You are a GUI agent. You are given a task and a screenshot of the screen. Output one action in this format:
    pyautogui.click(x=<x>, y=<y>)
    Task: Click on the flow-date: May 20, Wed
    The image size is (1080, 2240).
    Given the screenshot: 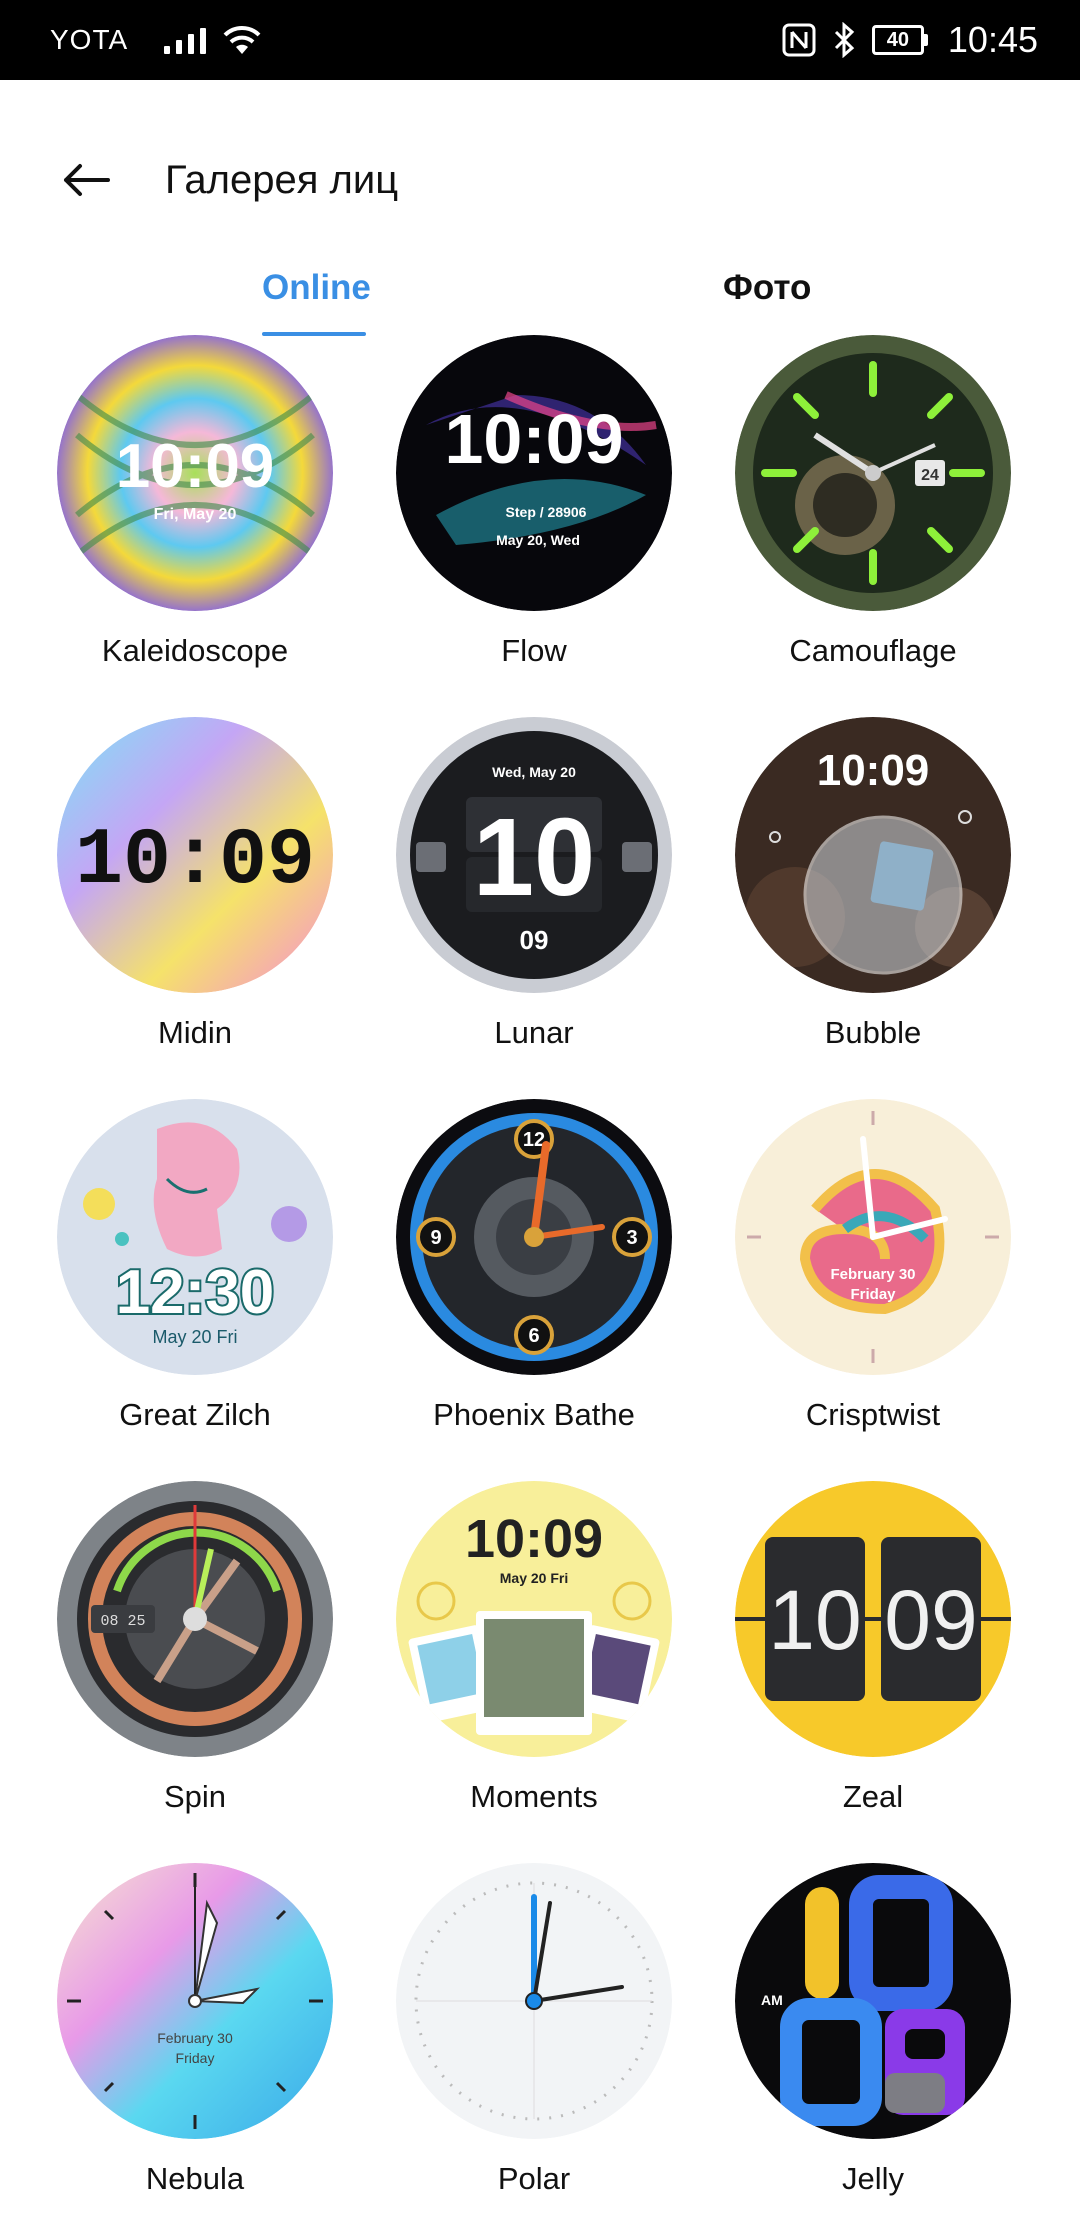 What is the action you would take?
    pyautogui.click(x=538, y=540)
    